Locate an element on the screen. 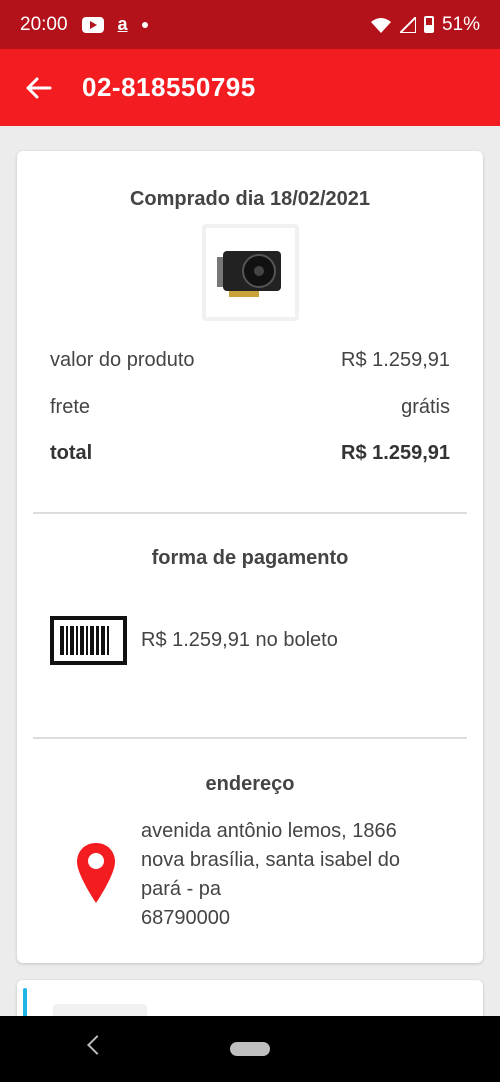  total-label: total is located at coordinates (71, 453).